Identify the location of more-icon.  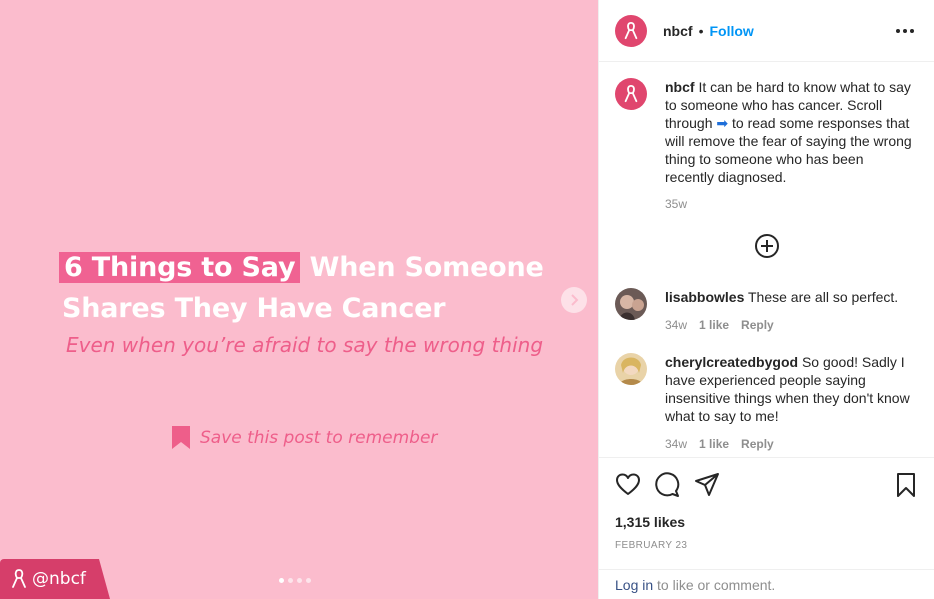
(905, 31).